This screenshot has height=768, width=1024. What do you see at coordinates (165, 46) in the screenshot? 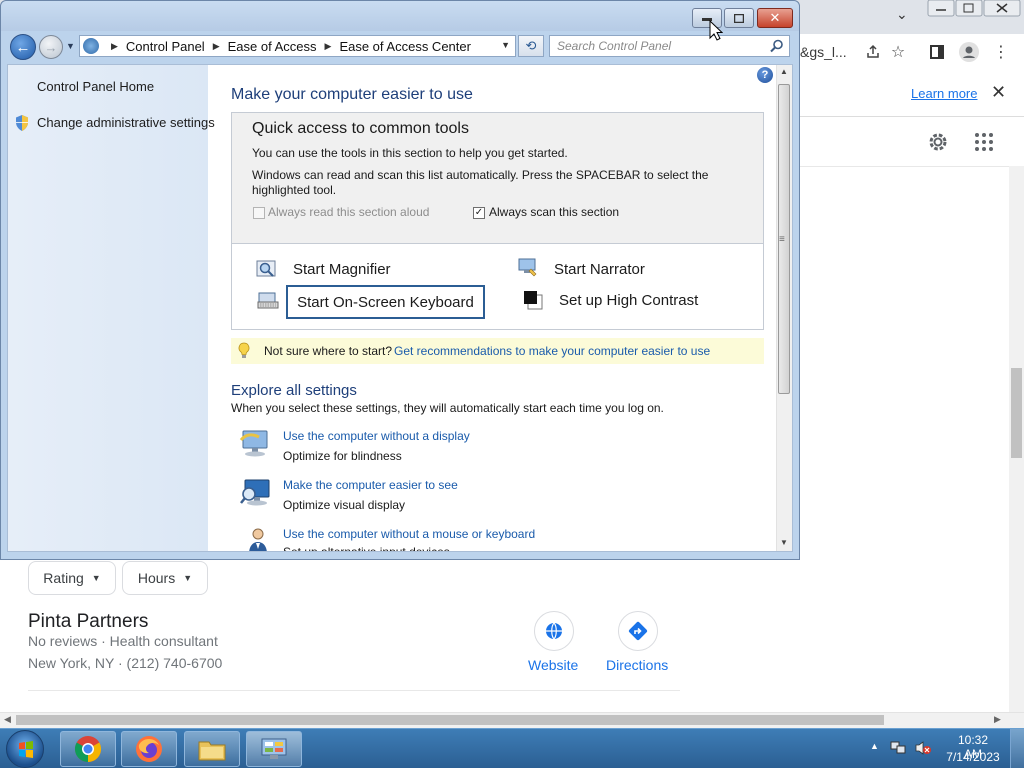
I see `breadcrumb-control-panel: Control Panel` at bounding box center [165, 46].